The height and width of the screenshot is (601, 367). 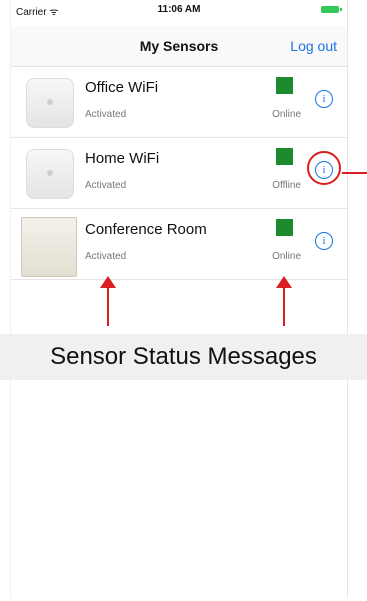 I want to click on navigation-bar: My Sensors Log out, so click(x=179, y=46).